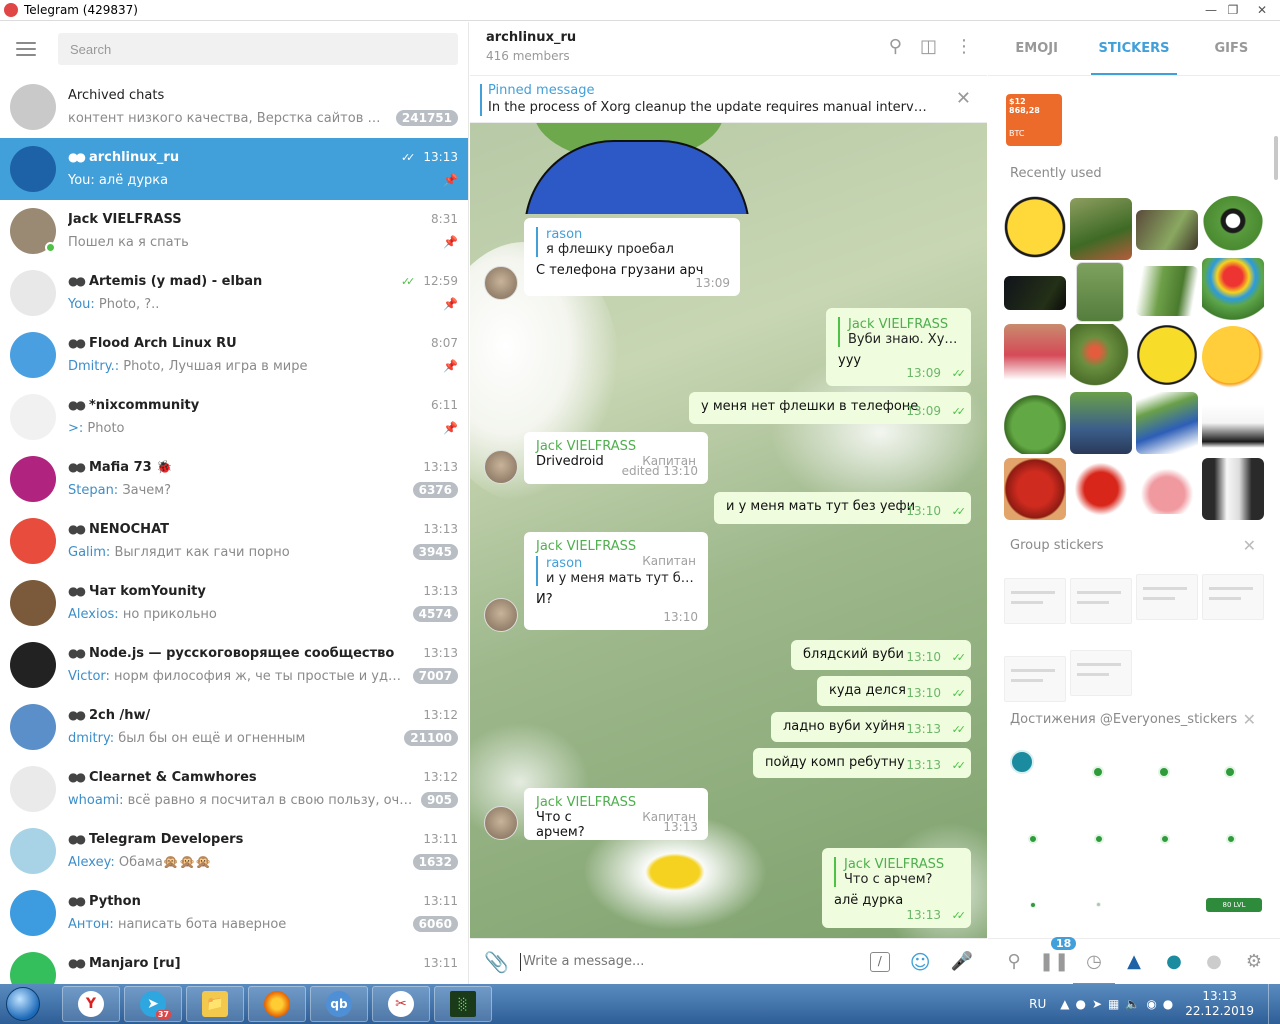 This screenshot has height=1024, width=1280. What do you see at coordinates (1064, 1004) in the screenshot?
I see `tray-app-icon: ▲` at bounding box center [1064, 1004].